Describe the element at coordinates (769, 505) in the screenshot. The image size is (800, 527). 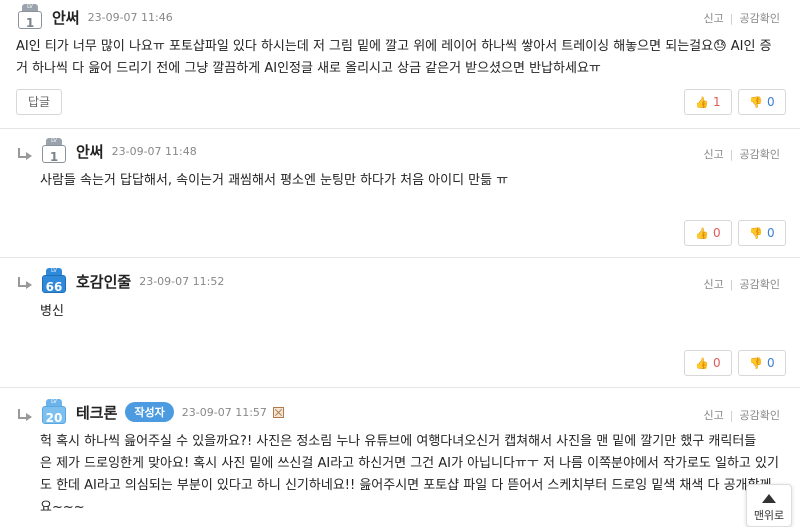
I see `scroll-to-top-button: 맨위로` at that location.